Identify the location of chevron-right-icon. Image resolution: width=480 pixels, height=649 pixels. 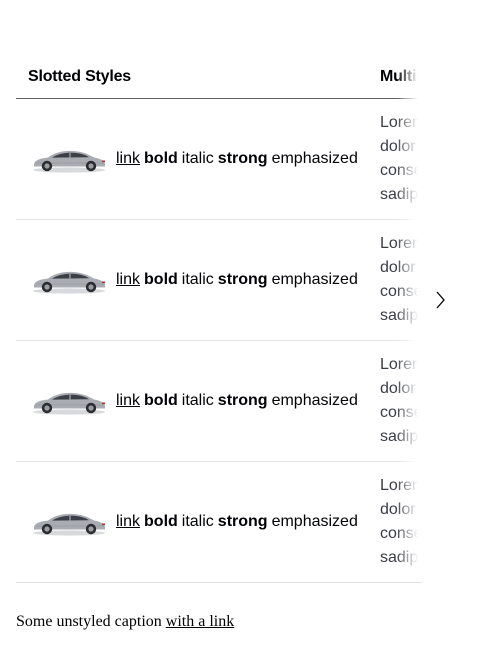
(440, 300).